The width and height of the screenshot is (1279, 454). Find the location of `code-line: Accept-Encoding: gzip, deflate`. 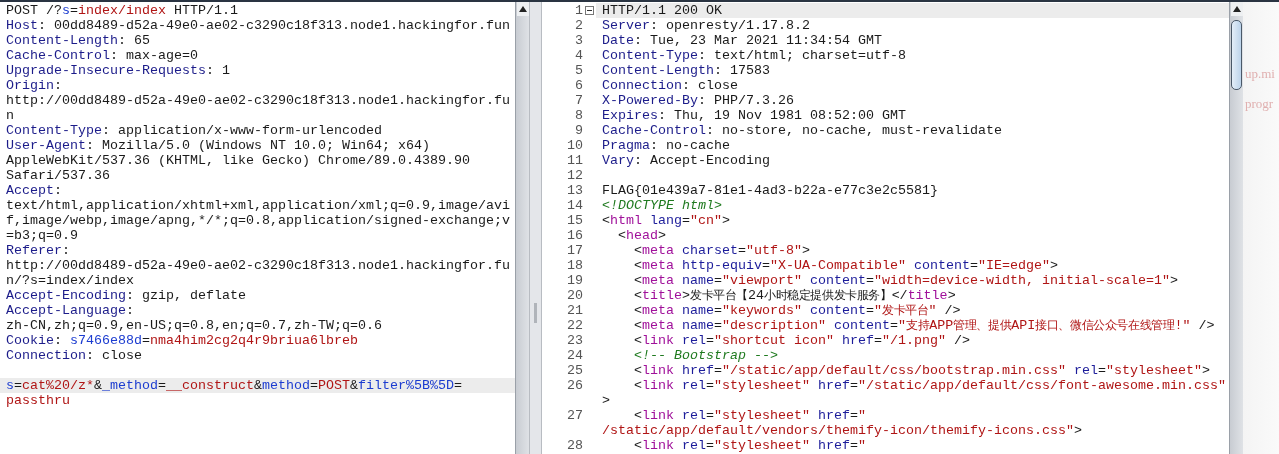

code-line: Accept-Encoding: gzip, deflate is located at coordinates (126, 295).